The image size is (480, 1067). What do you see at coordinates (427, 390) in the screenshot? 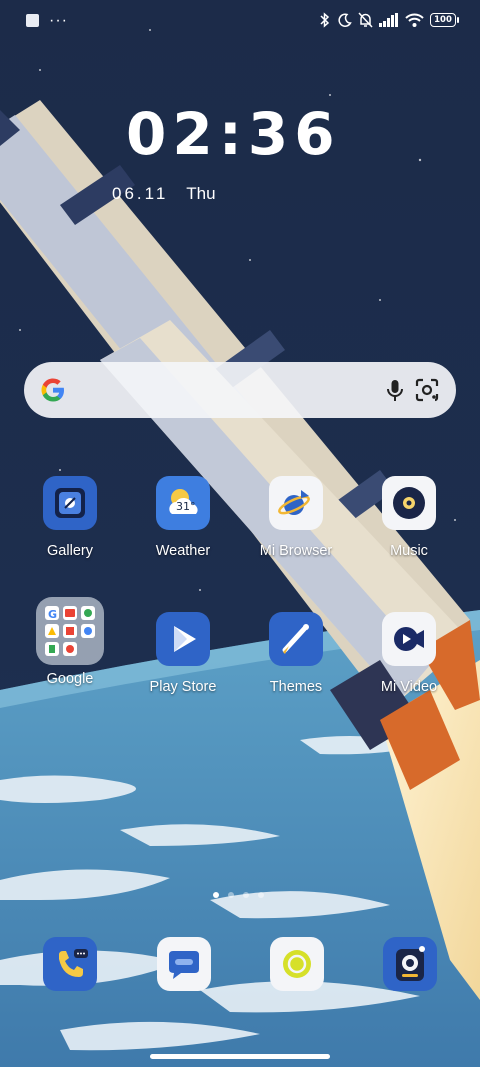
I see `lens-icon` at bounding box center [427, 390].